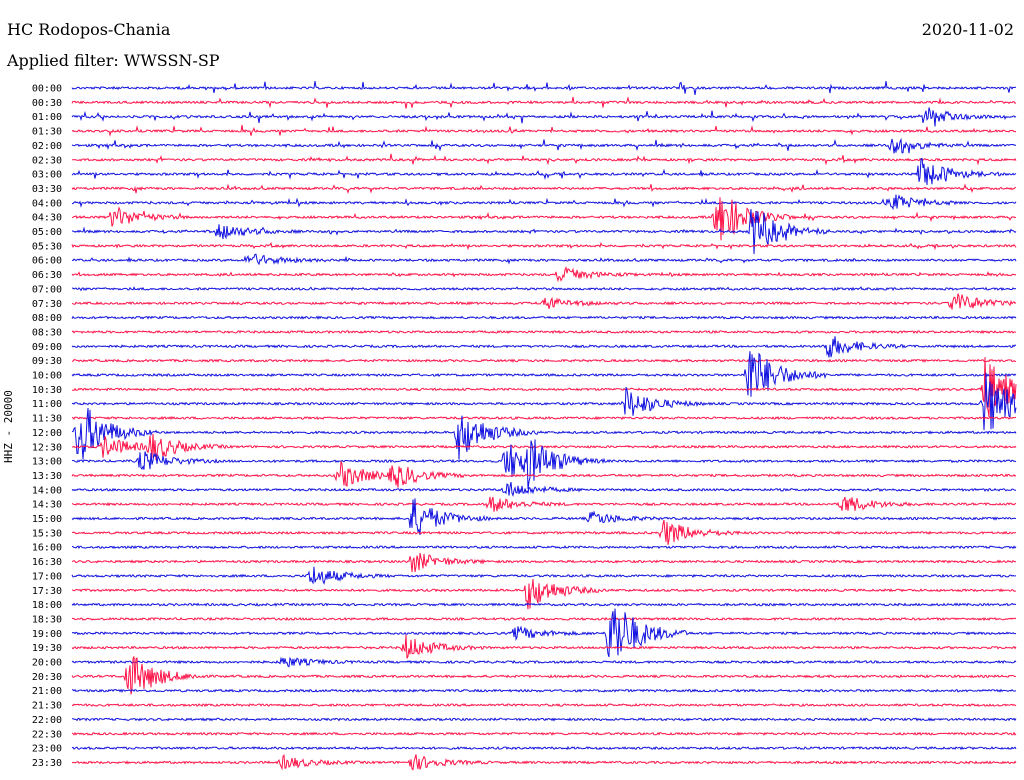 The width and height of the screenshot is (1024, 780). What do you see at coordinates (47, 218) in the screenshot?
I see `time-label: 04:30` at bounding box center [47, 218].